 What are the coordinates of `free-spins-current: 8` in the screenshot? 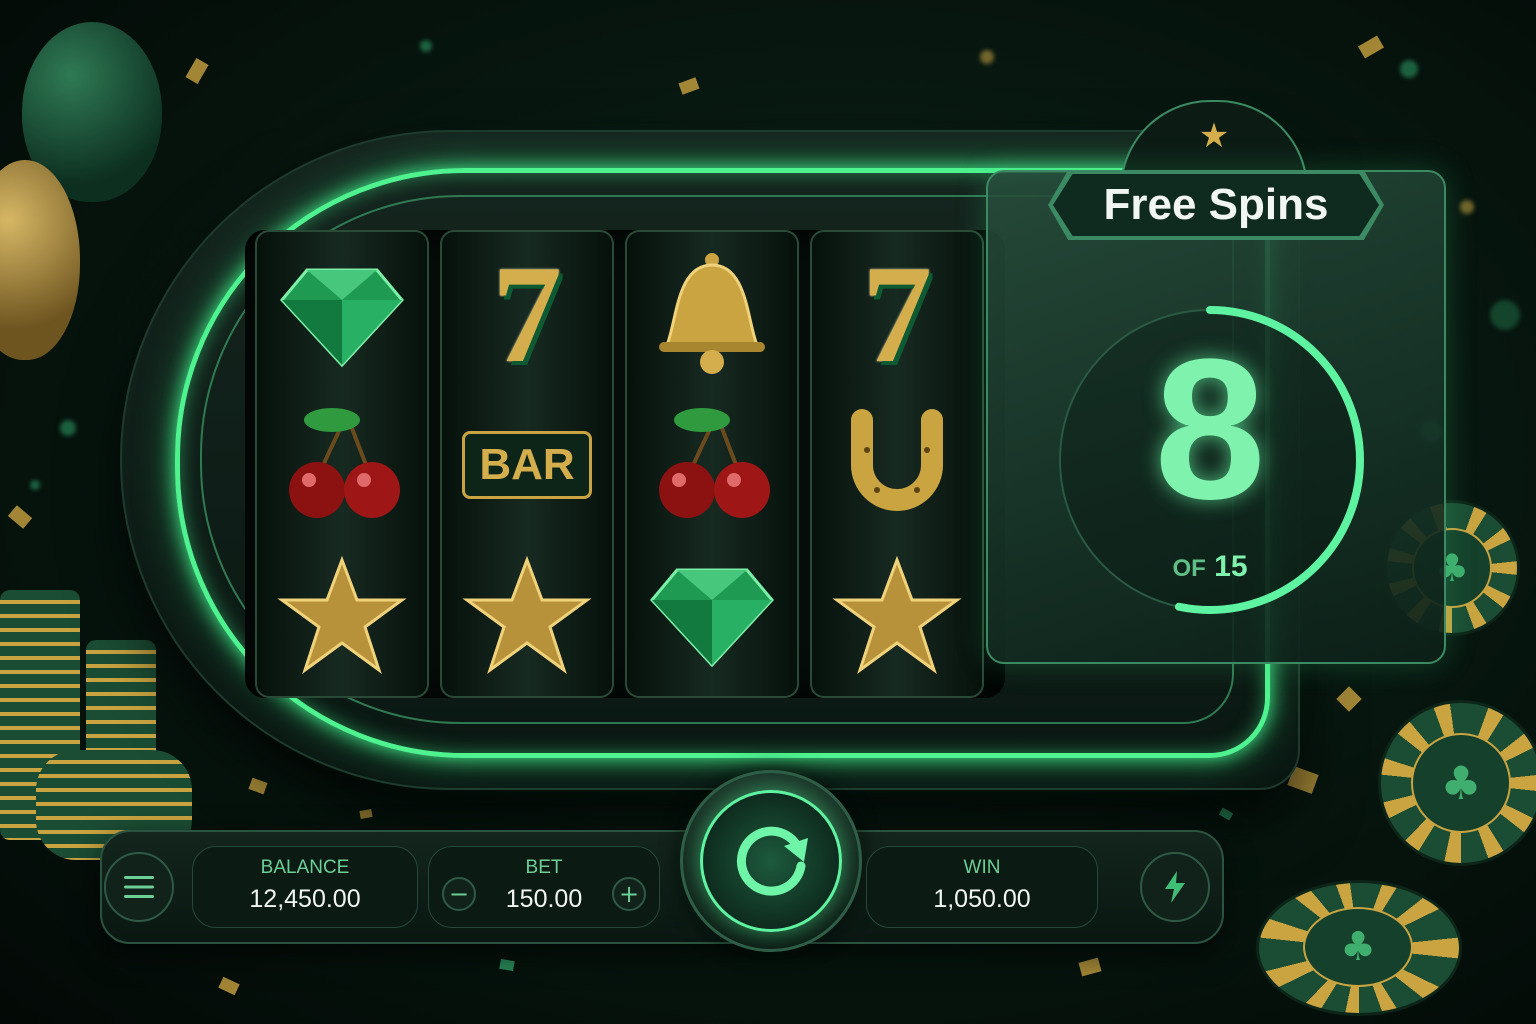 It's located at (1210, 429).